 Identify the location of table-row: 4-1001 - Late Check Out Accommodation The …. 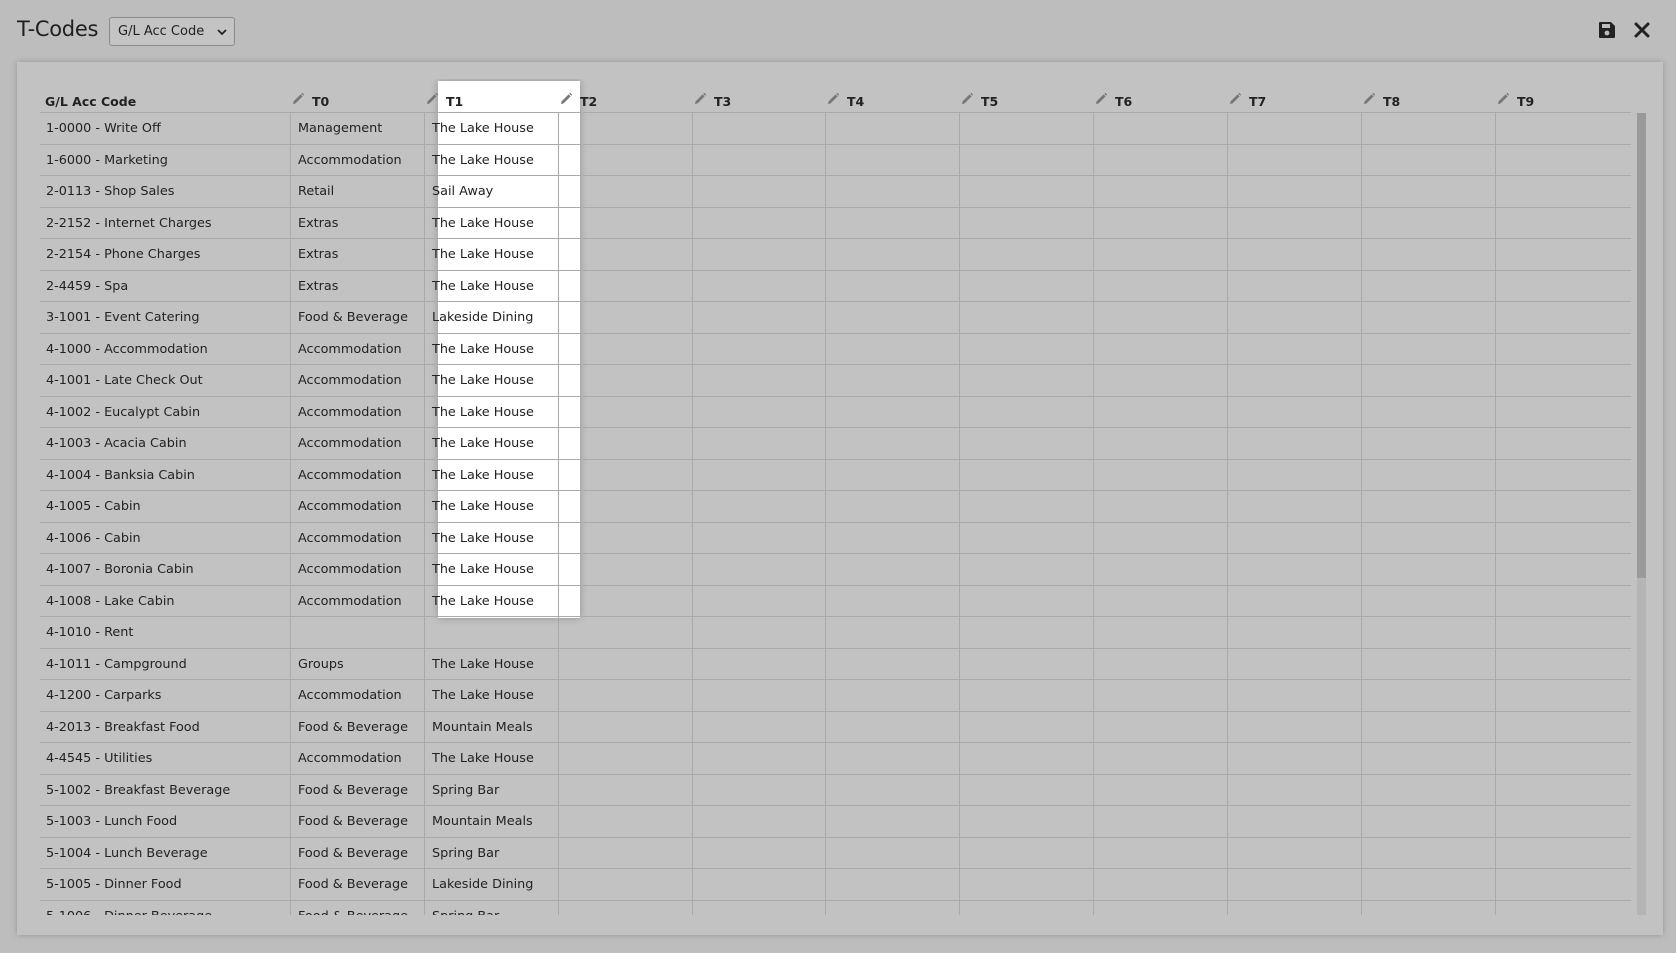
(835, 380).